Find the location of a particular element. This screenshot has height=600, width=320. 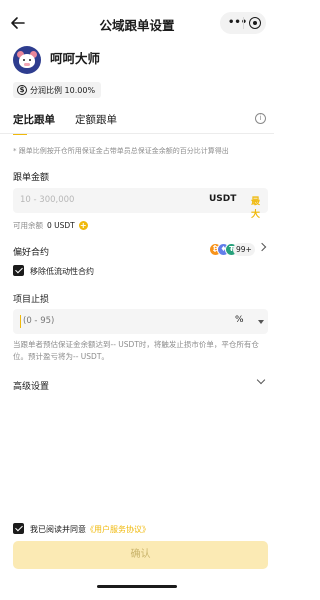

available-label: 可用余额 is located at coordinates (28, 225).